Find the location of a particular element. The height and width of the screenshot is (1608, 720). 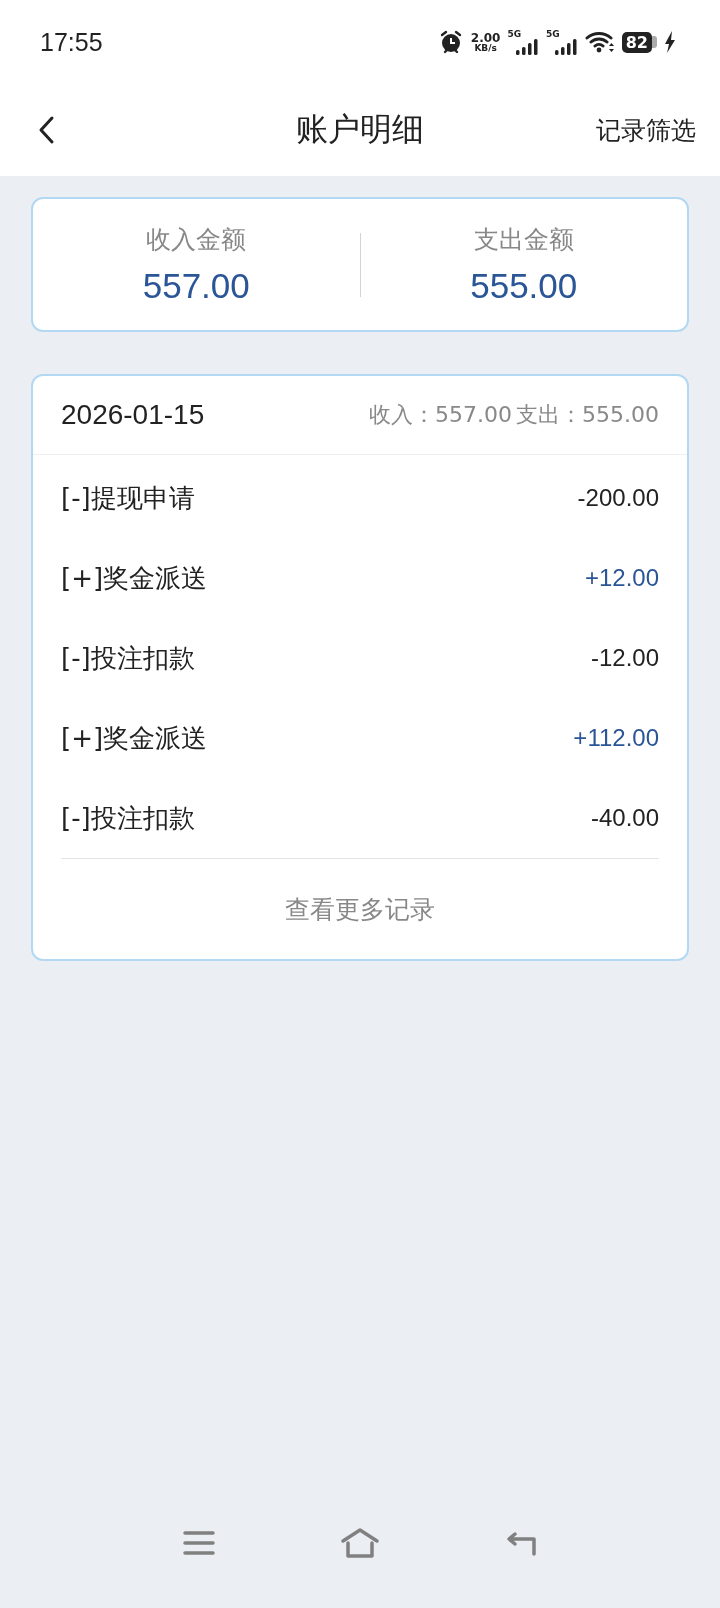

record-amount: -12.00 is located at coordinates (624, 658).